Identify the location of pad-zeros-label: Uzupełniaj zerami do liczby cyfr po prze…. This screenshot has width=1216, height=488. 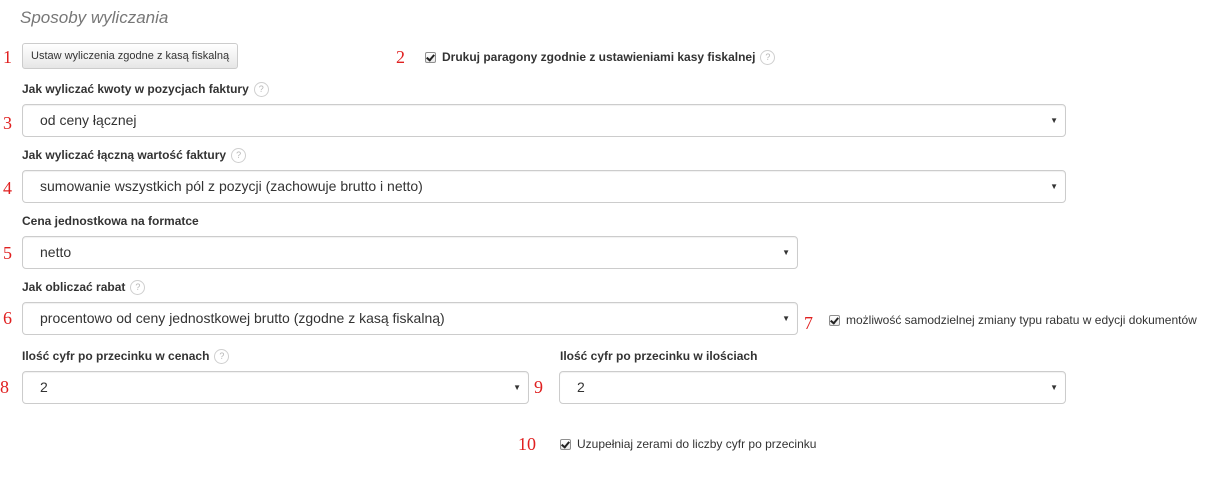
(697, 444).